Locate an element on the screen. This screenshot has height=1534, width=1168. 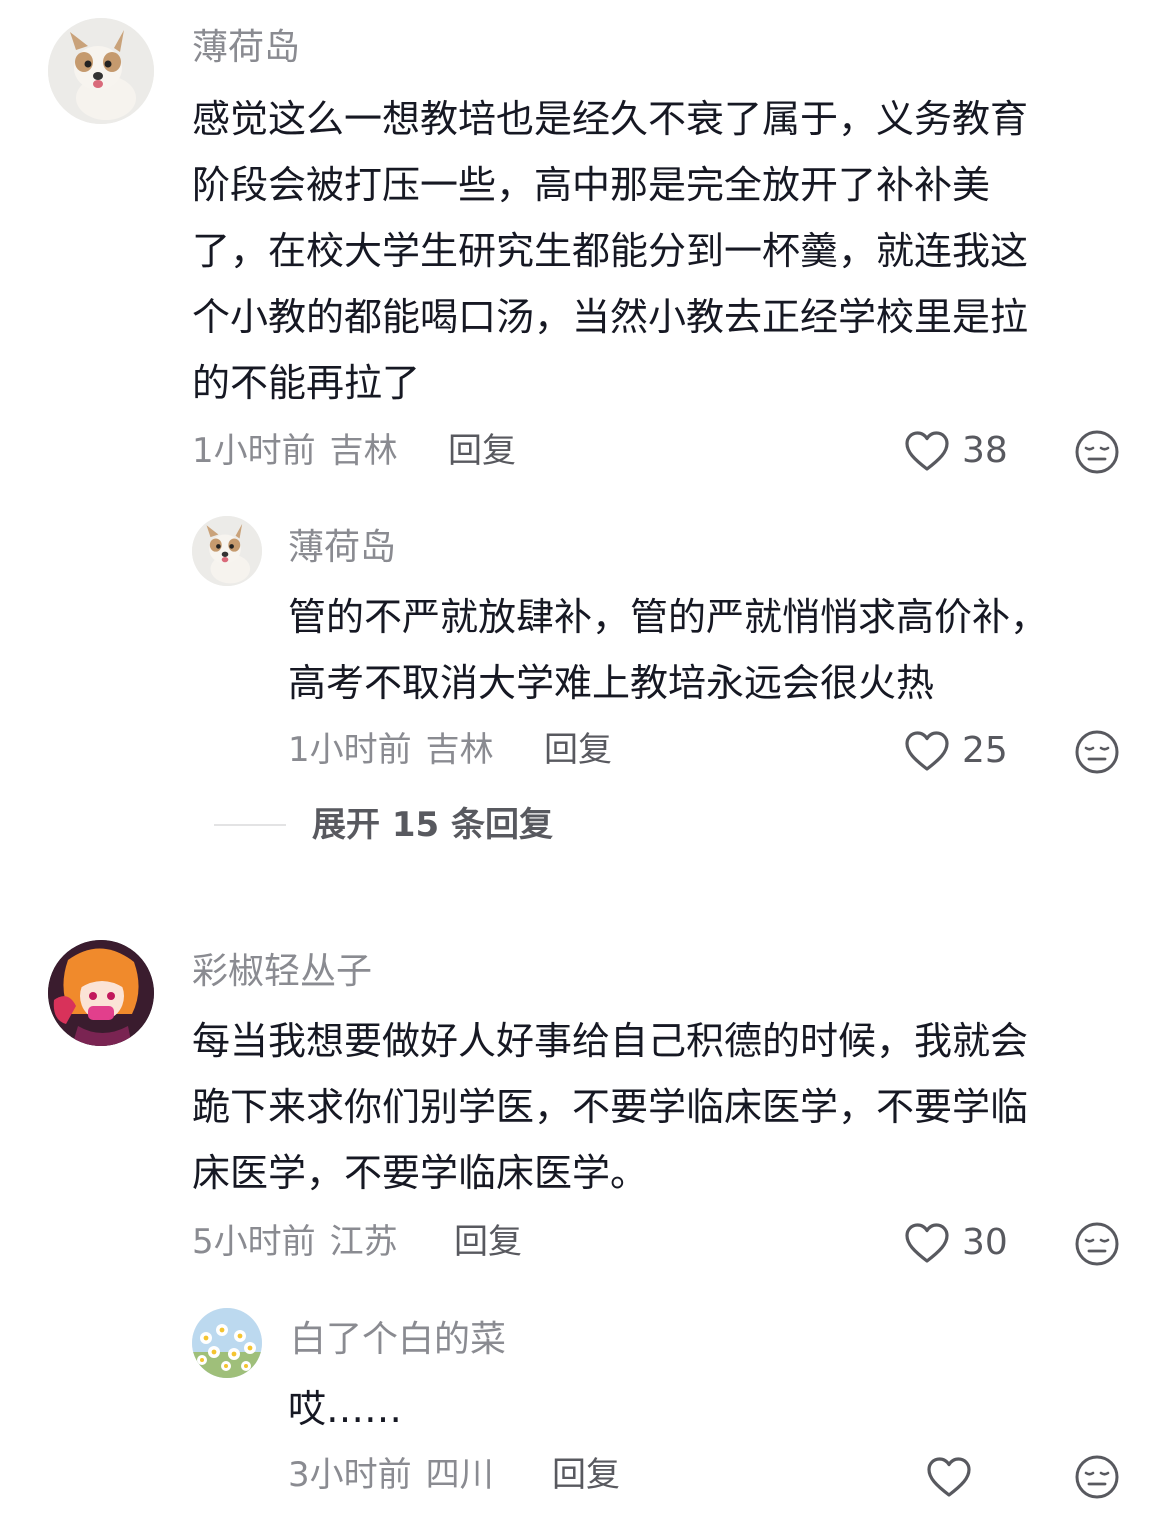
comment-line: 感觉这么一想教培也是经久不衰了属于，义务教育 is located at coordinates (610, 119).